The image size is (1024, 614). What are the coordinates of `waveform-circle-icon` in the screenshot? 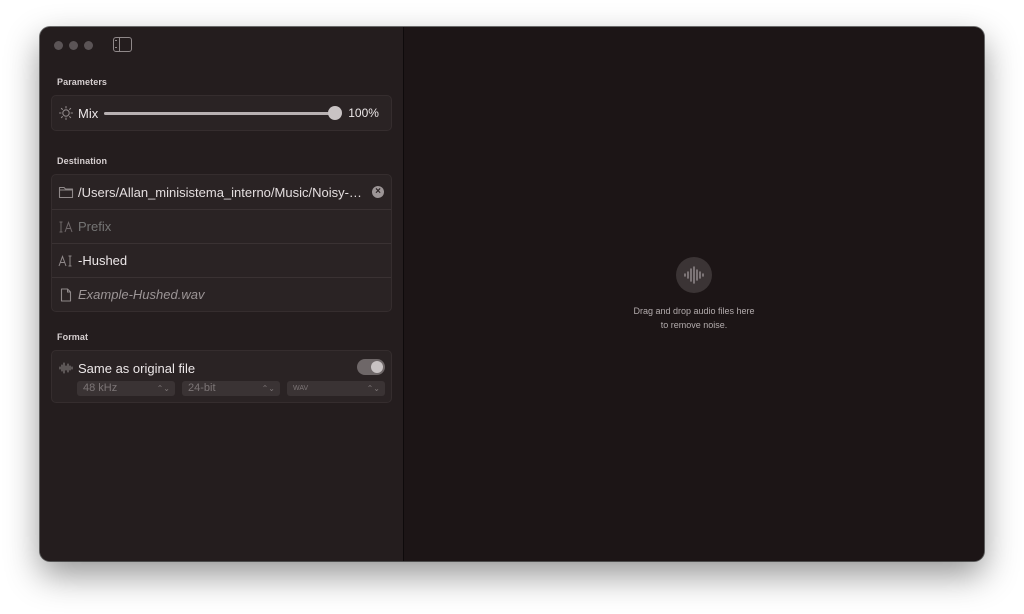 It's located at (694, 275).